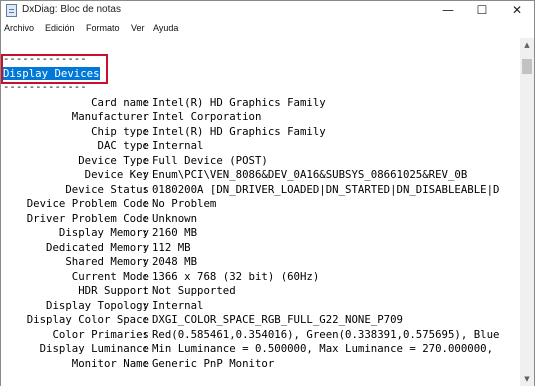 The width and height of the screenshot is (535, 386). What do you see at coordinates (120, 131) in the screenshot?
I see `field-key: Chip type` at bounding box center [120, 131].